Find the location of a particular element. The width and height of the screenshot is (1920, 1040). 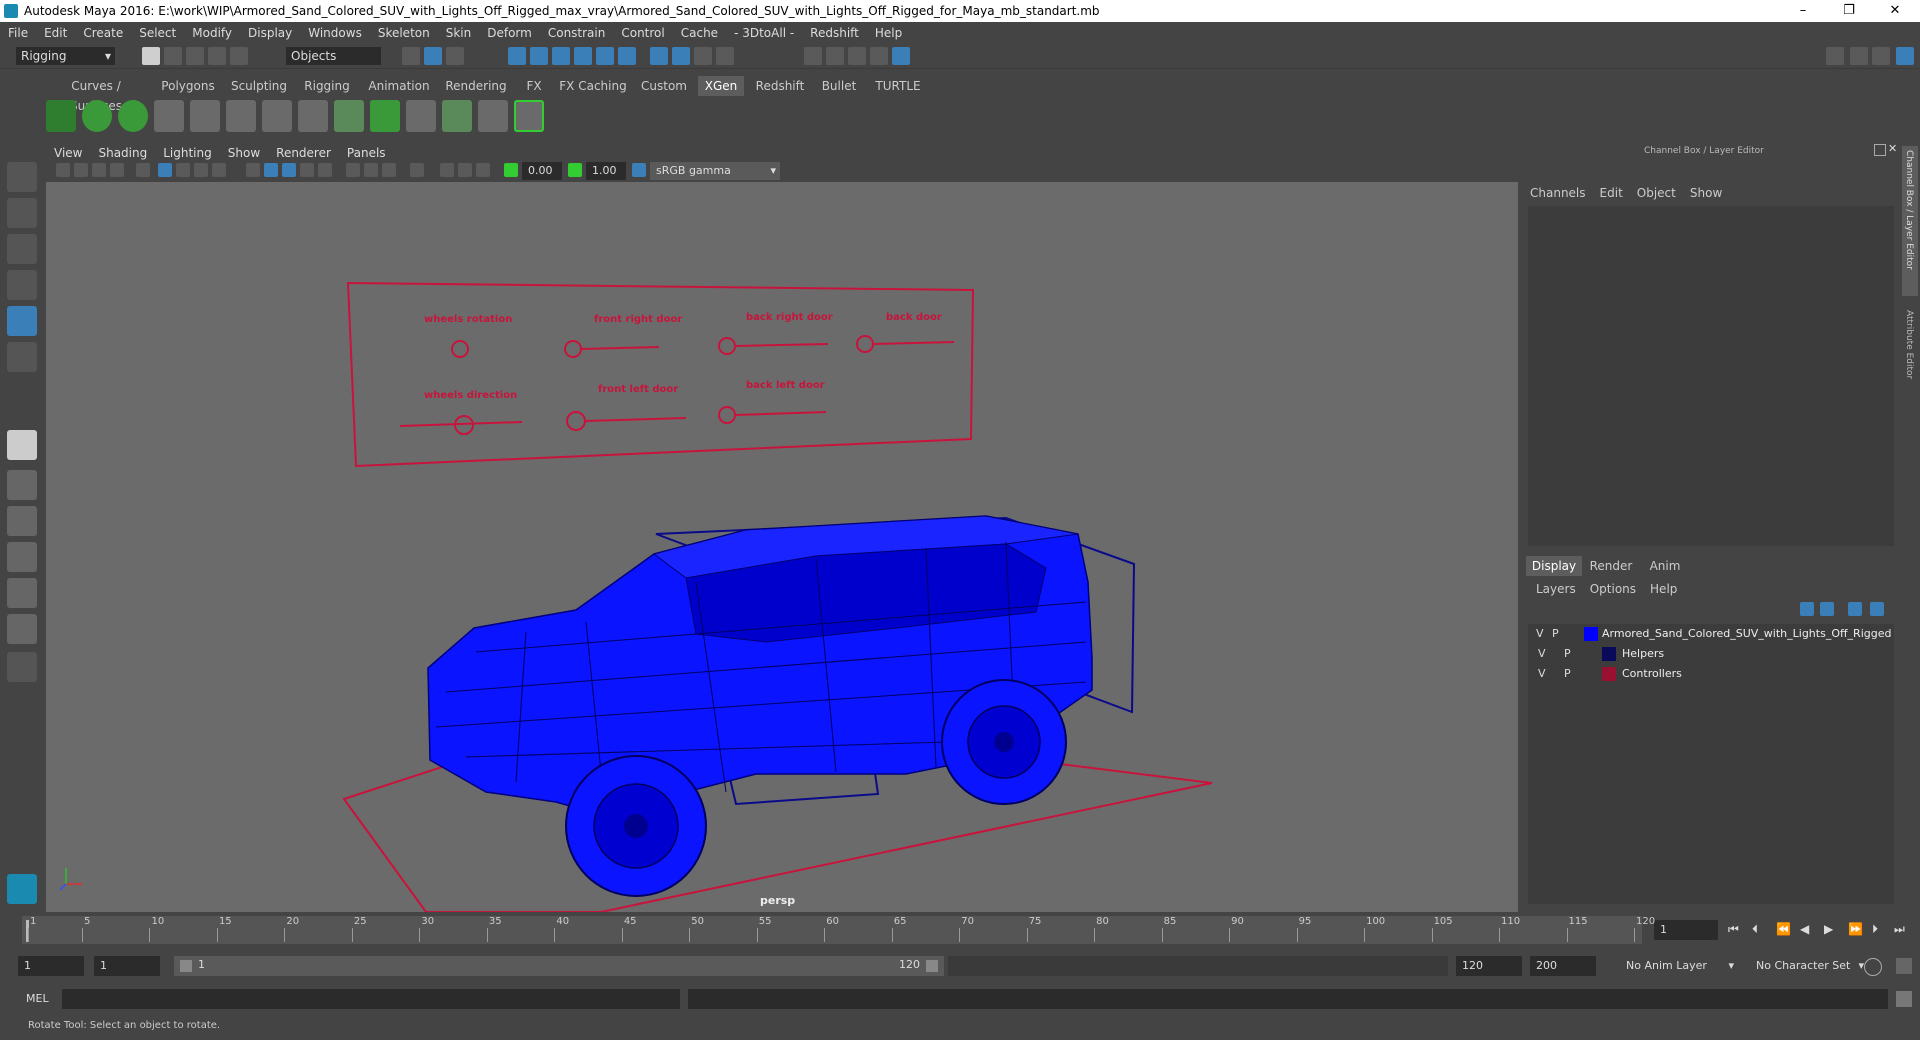

playback-end-field: 120 is located at coordinates (1489, 966).